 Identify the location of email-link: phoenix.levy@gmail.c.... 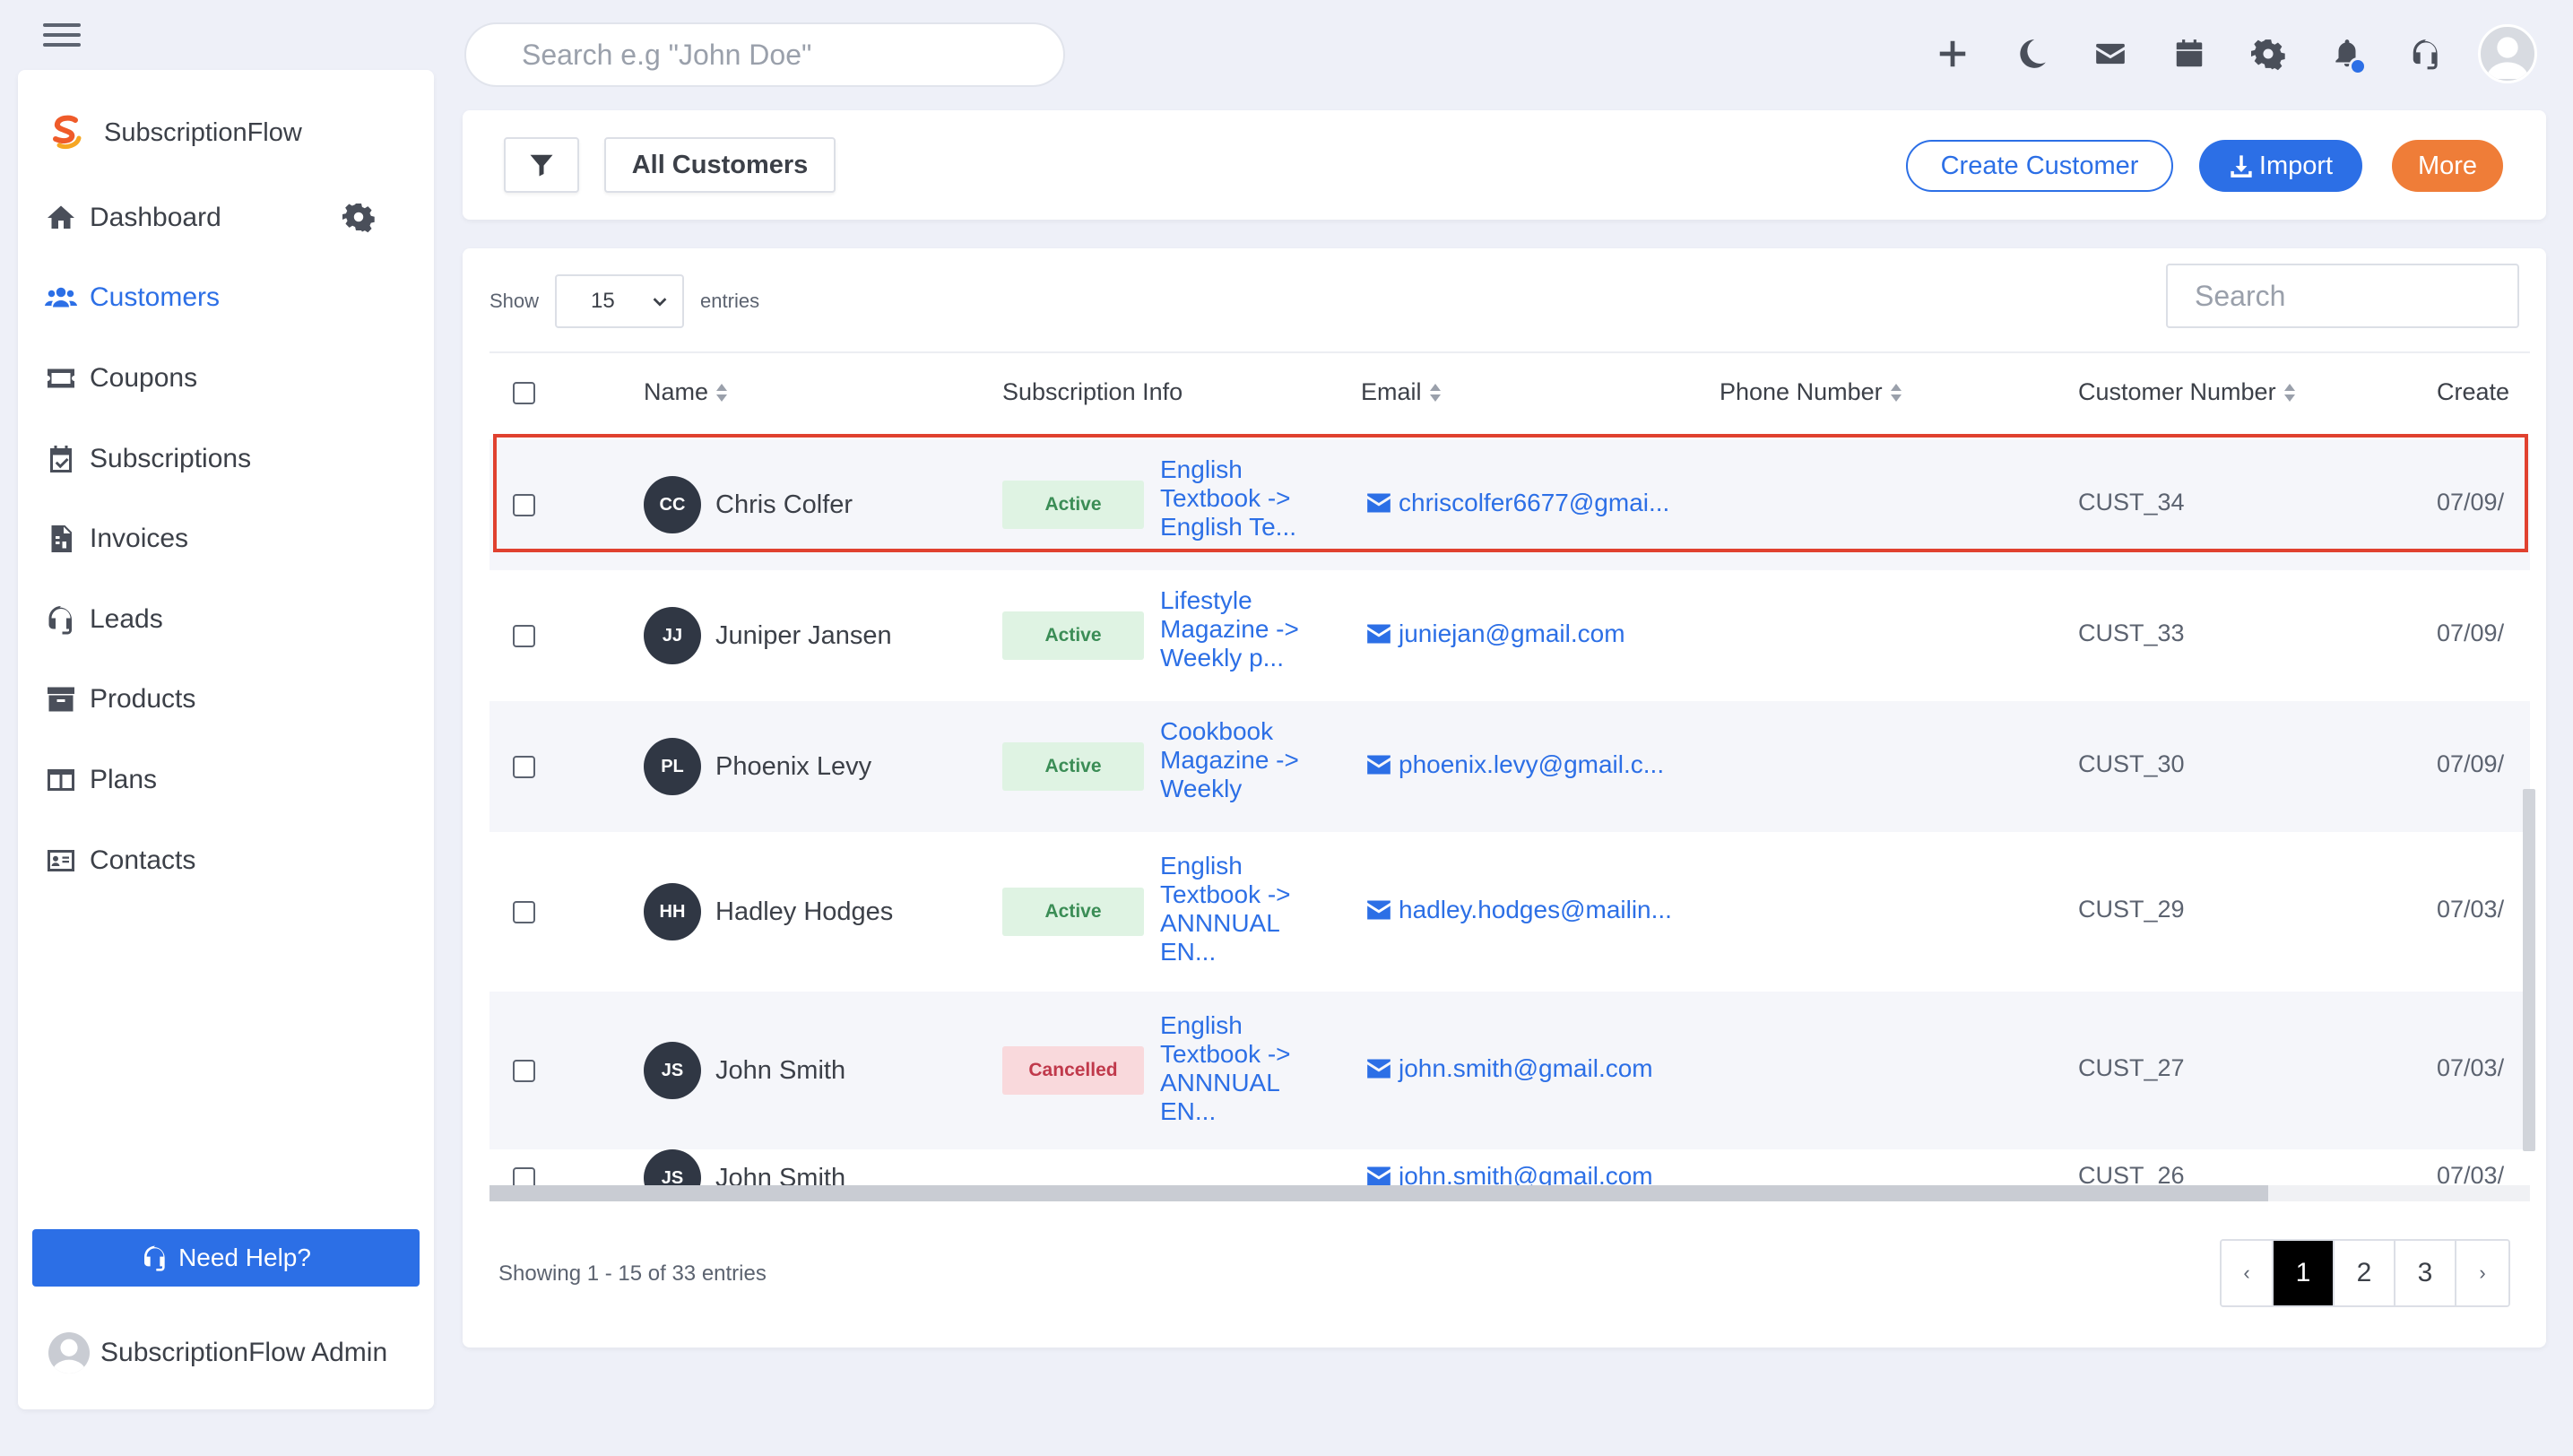
(1515, 764).